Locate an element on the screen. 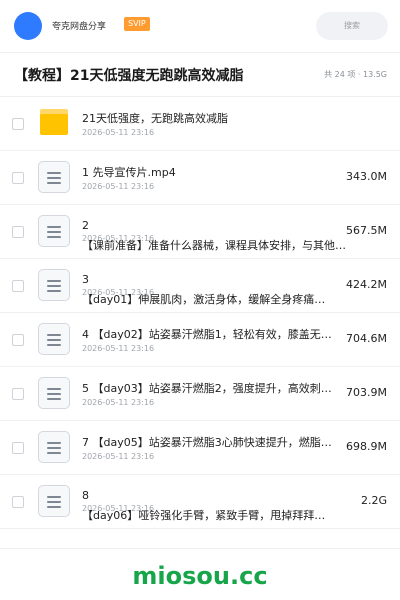 This screenshot has height=600, width=400. file-row: 21天低强度，无跑跳高效减脂 2026-05-11 23:16 is located at coordinates (200, 124).